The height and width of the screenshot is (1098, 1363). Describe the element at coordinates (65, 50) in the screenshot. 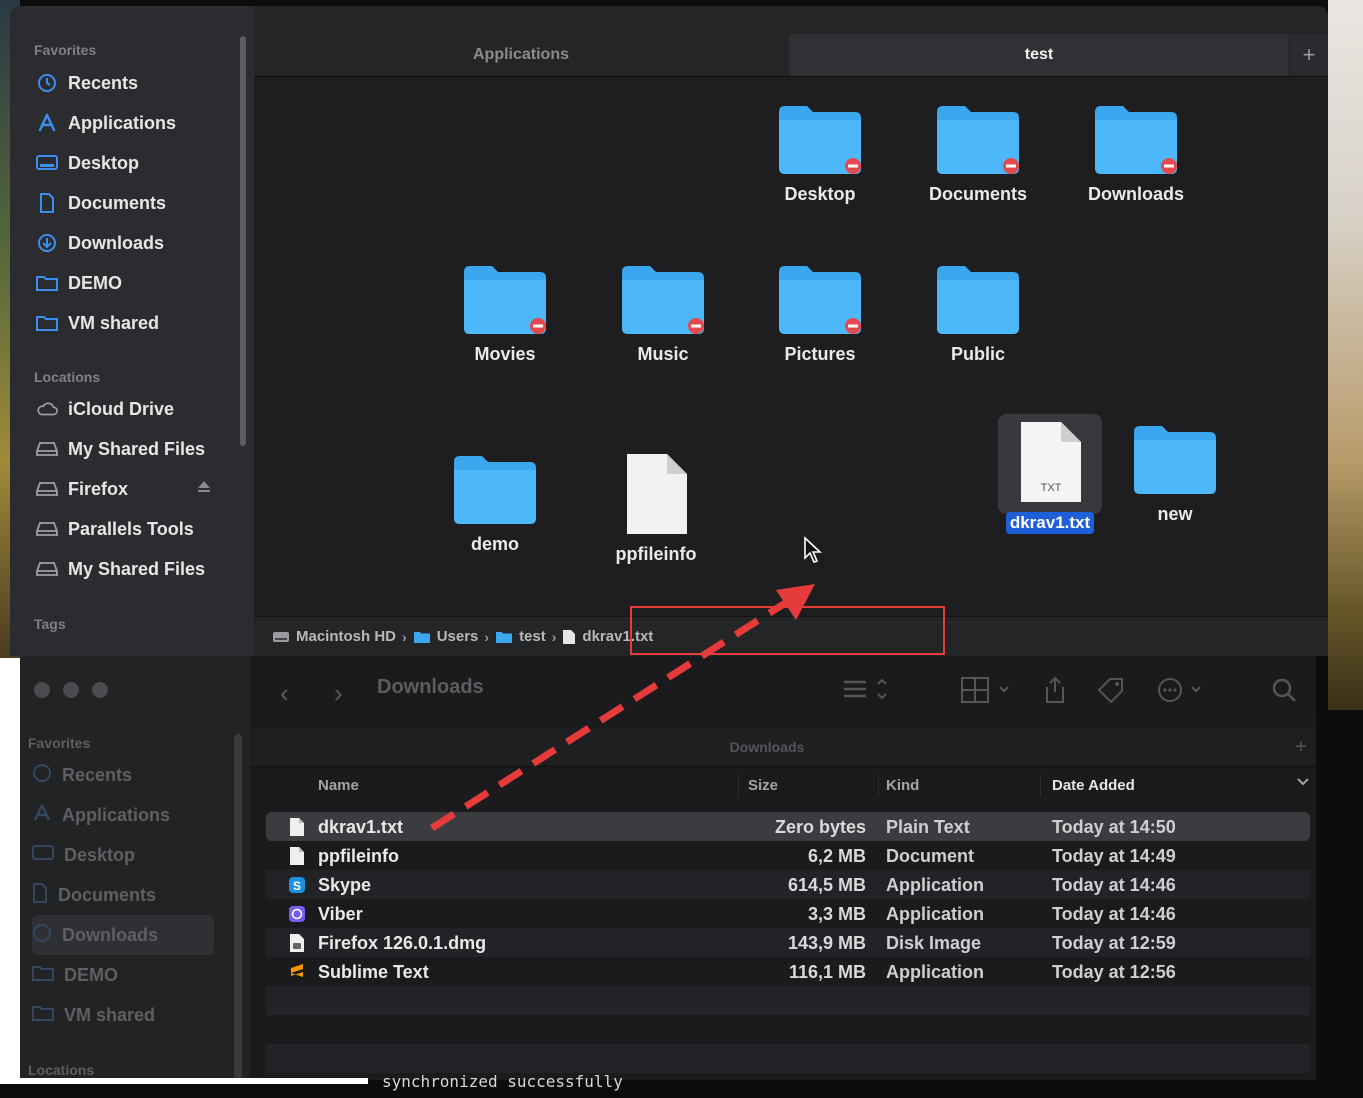

I see `sidebar-header-favorites: Favorites` at that location.